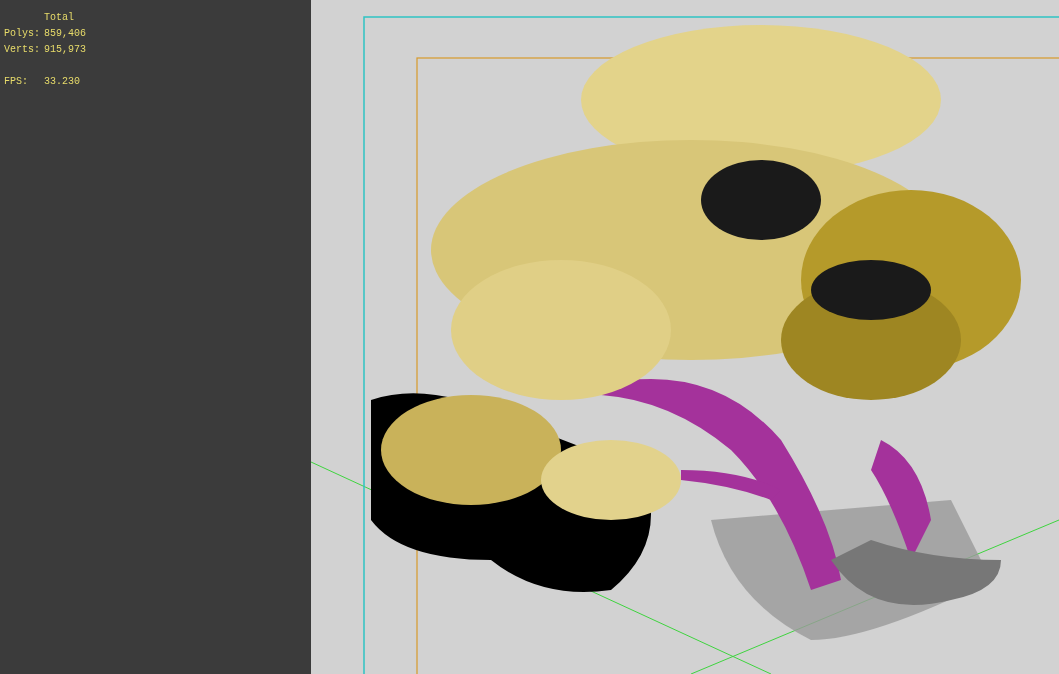 This screenshot has height=674, width=1059. Describe the element at coordinates (22, 34) in the screenshot. I see `stat-label: Polys:` at that location.